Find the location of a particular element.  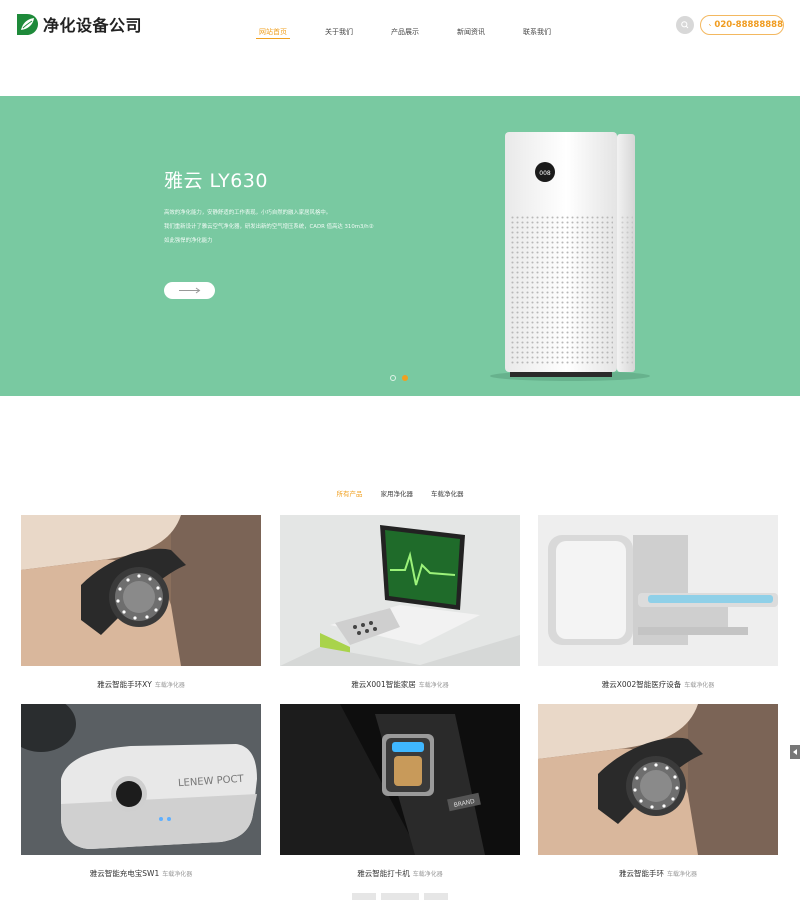

product-caption: 雅云X001智能家居 车载净化器 is located at coordinates (400, 681).